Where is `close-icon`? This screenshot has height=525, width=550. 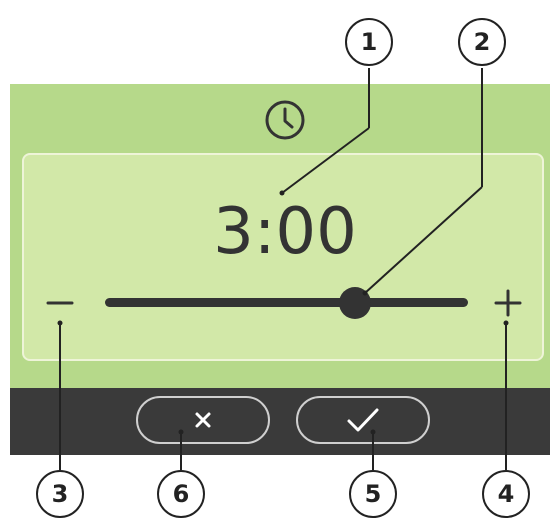 close-icon is located at coordinates (203, 420).